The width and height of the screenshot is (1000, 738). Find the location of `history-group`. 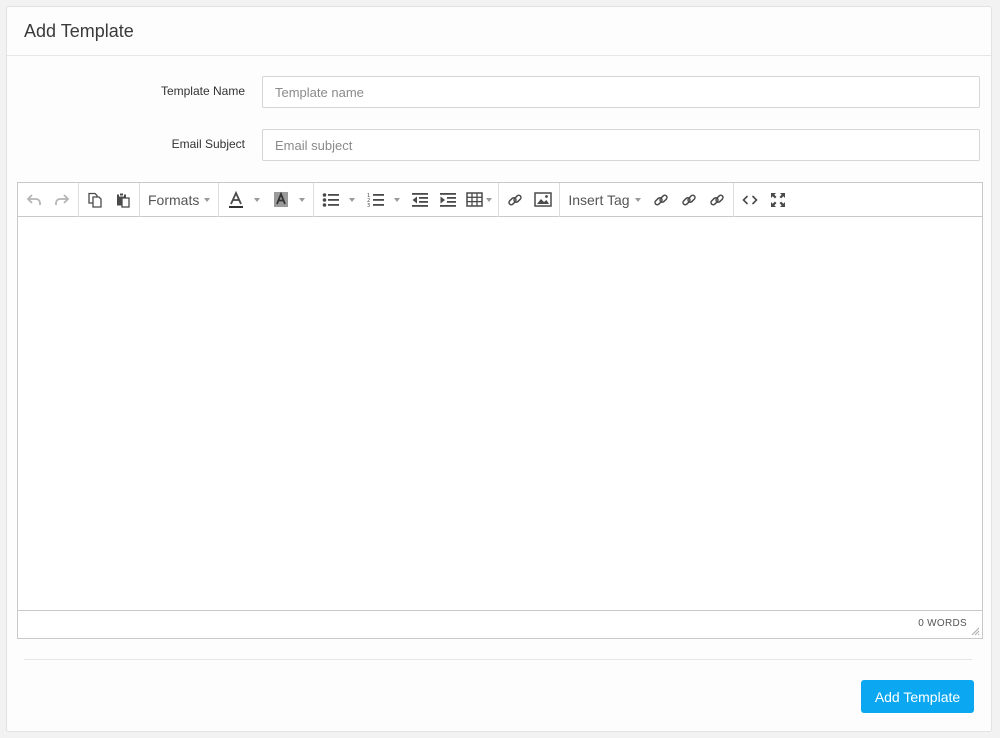

history-group is located at coordinates (48, 199).